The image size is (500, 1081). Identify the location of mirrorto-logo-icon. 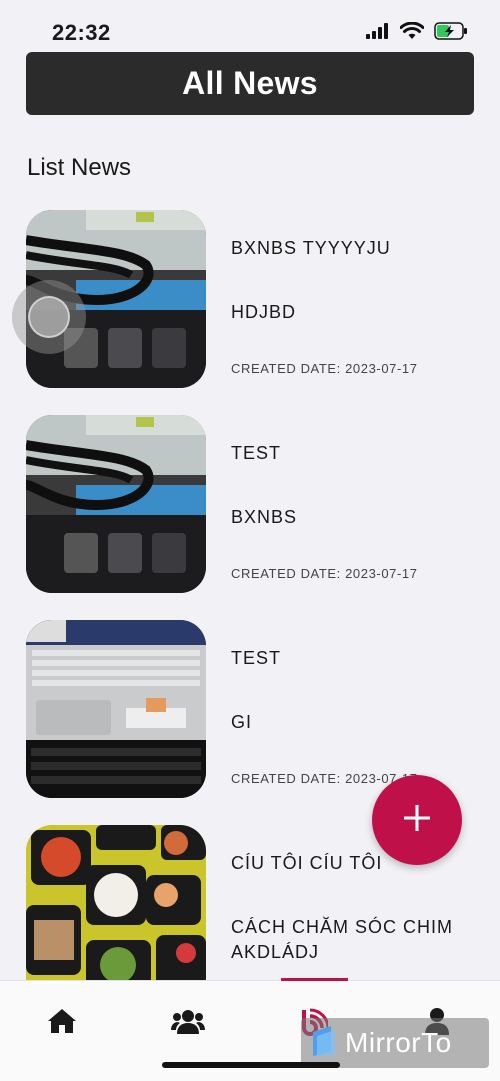
(324, 1043).